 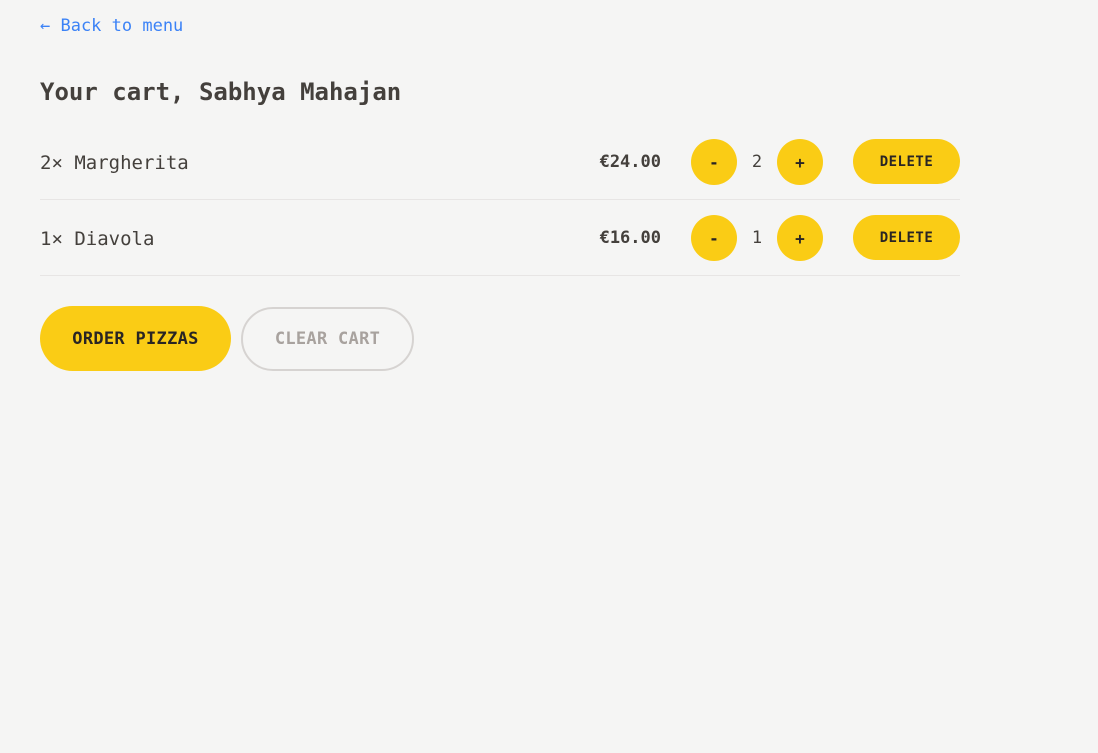 I want to click on cart-item-margherita: 2× Margherita €24.00 - 2 + DELETE, so click(x=500, y=162).